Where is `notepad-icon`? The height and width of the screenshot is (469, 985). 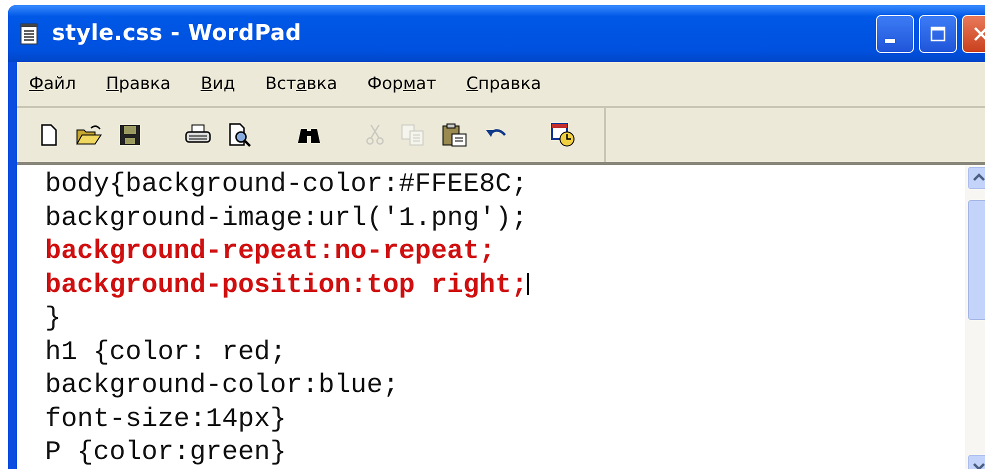
notepad-icon is located at coordinates (29, 33).